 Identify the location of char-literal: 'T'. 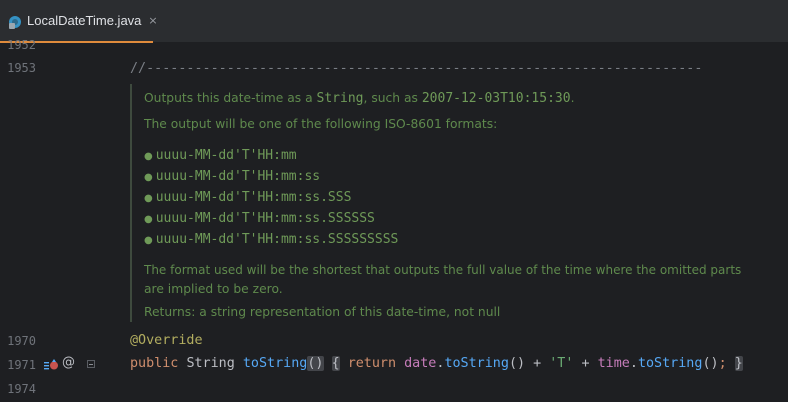
(561, 363).